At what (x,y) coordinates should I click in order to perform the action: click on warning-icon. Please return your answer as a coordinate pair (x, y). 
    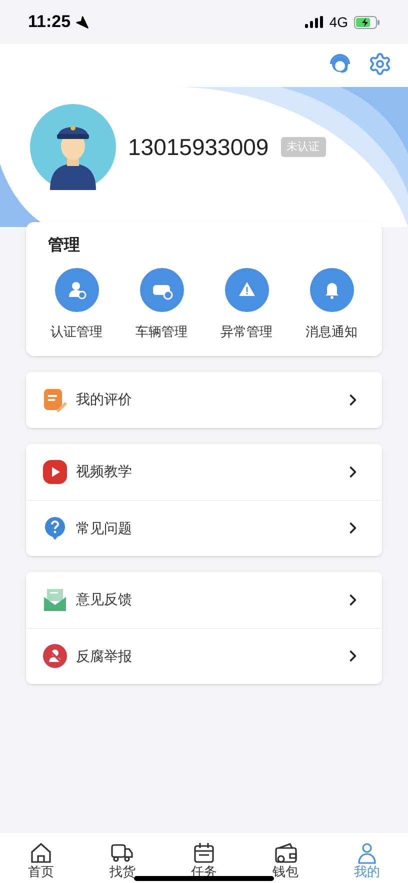
    Looking at the image, I should click on (246, 290).